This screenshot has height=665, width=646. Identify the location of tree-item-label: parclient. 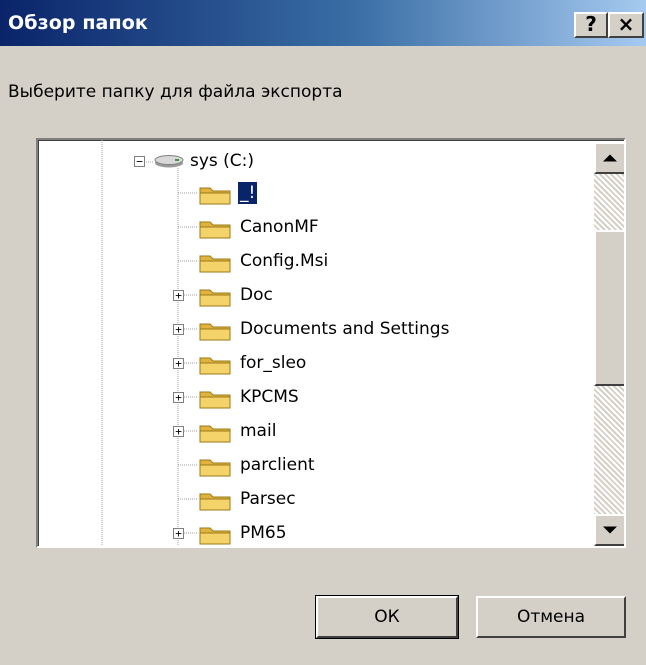
(277, 465).